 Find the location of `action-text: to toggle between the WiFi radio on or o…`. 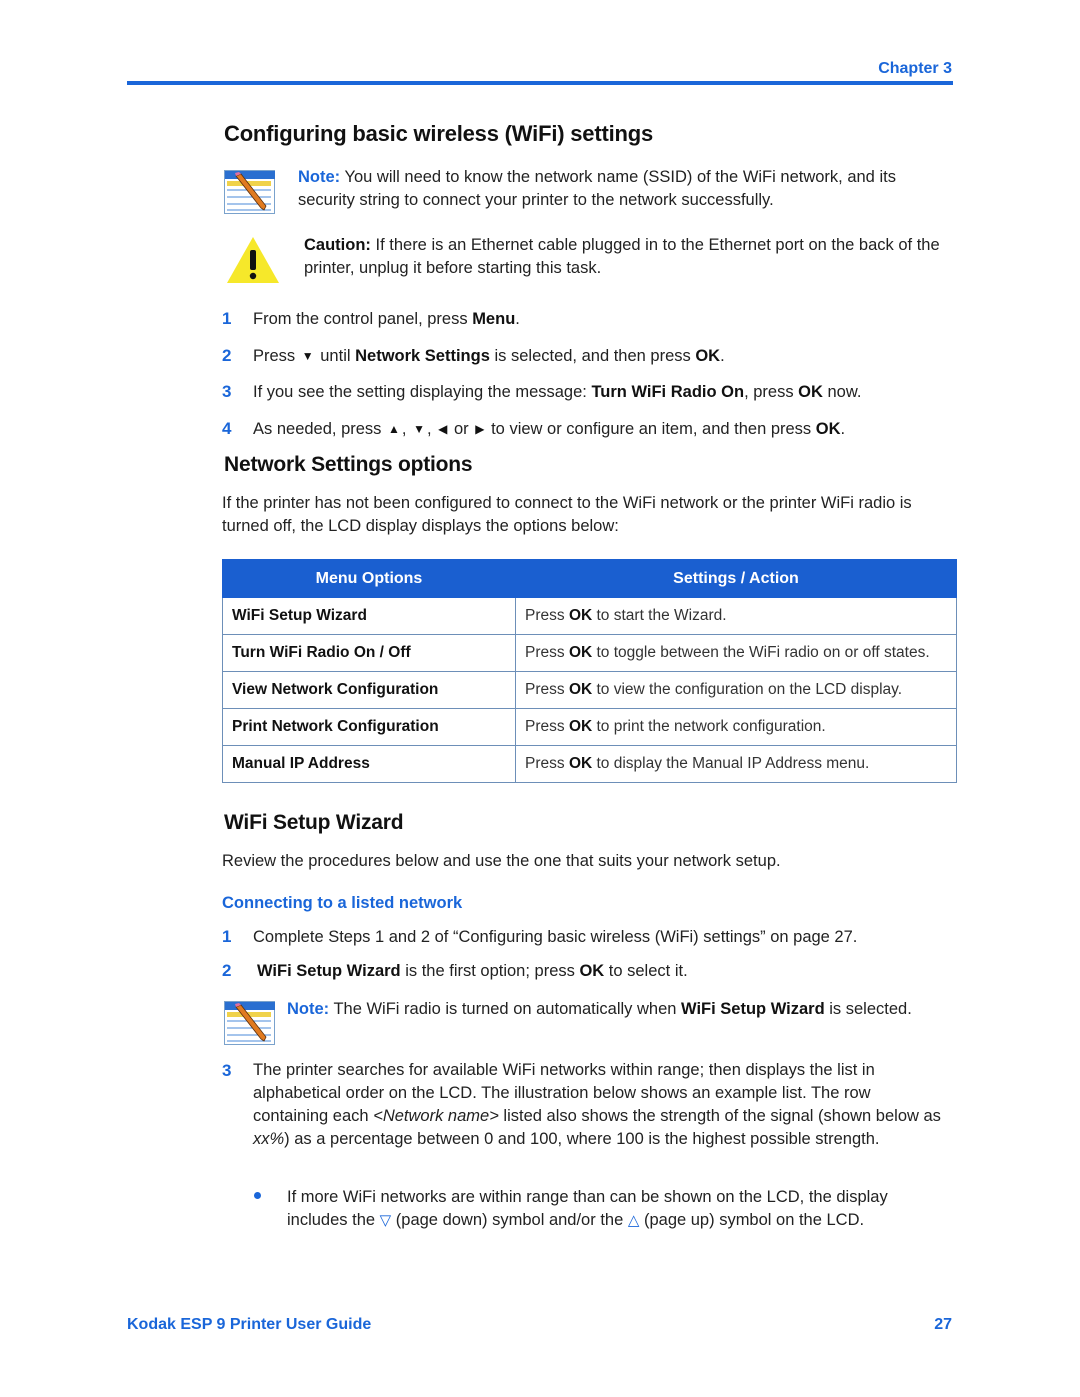

action-text: to toggle between the WiFi radio on or o… is located at coordinates (761, 652).